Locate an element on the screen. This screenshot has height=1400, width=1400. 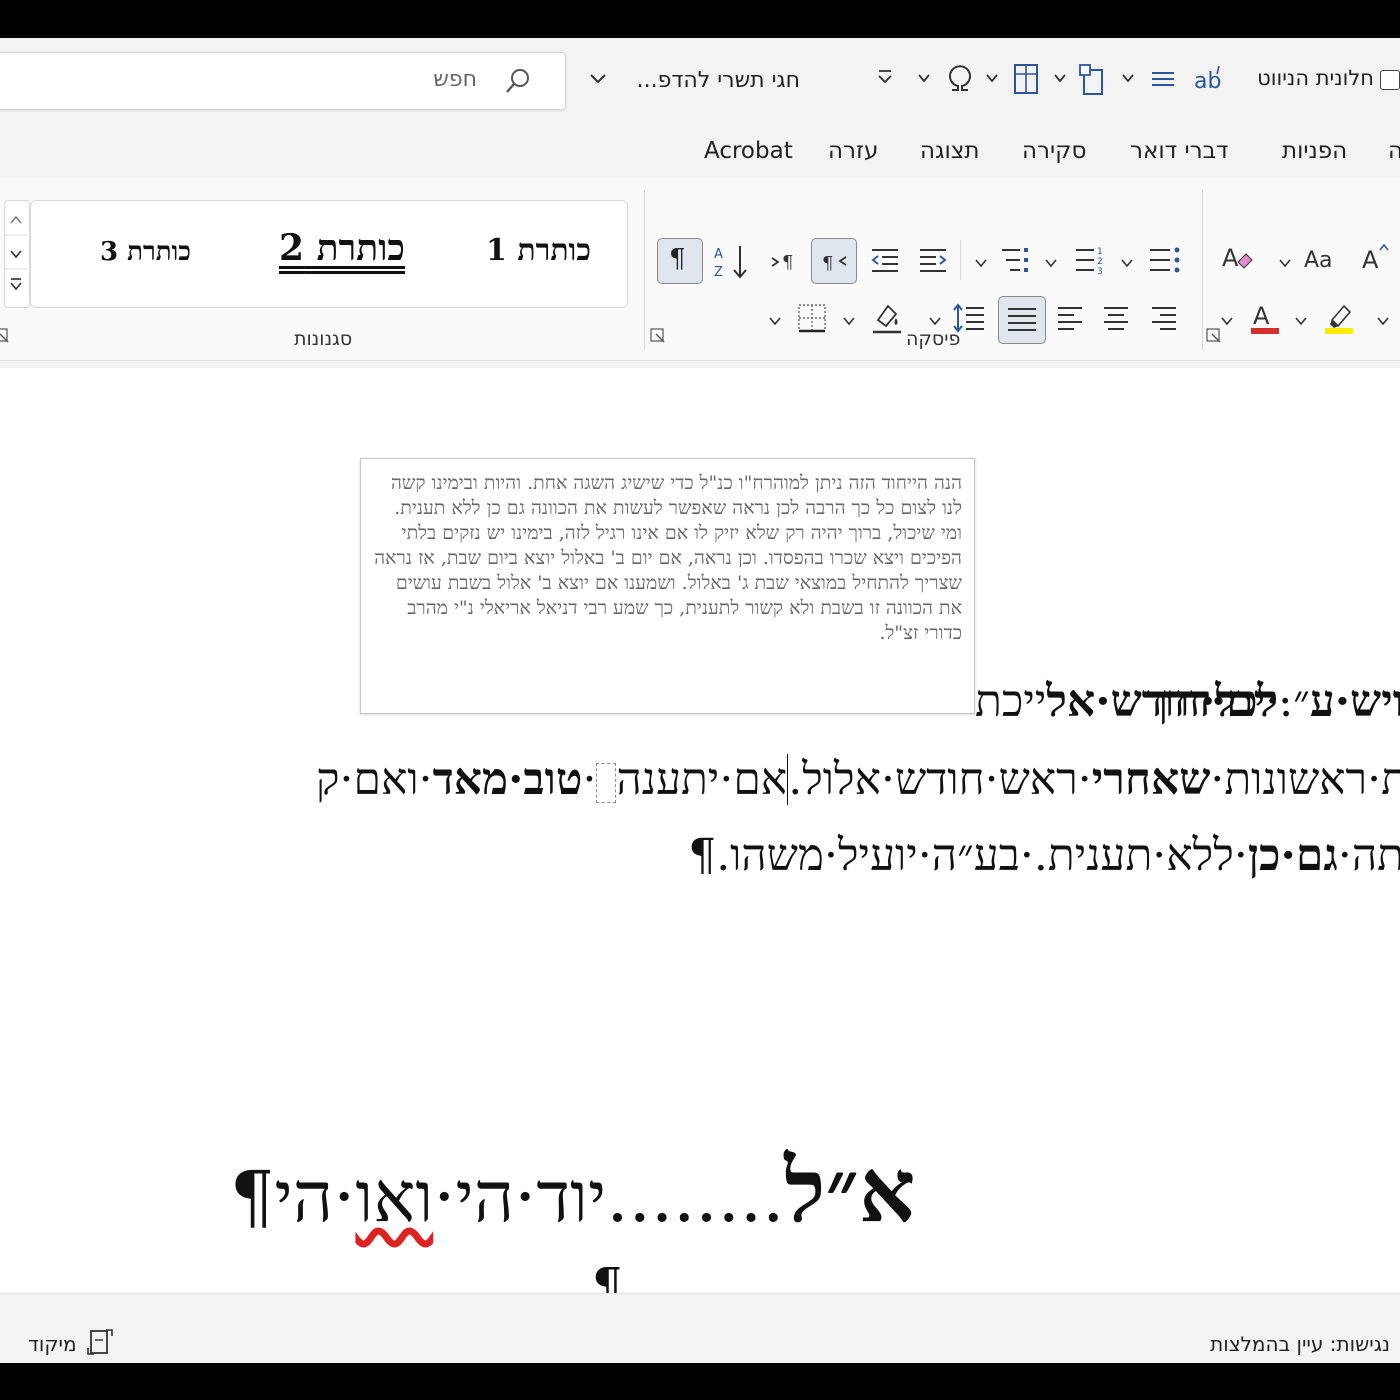
styles-gallery: כותרת 1 כותרת 2 כותרת 3 is located at coordinates (329, 254).